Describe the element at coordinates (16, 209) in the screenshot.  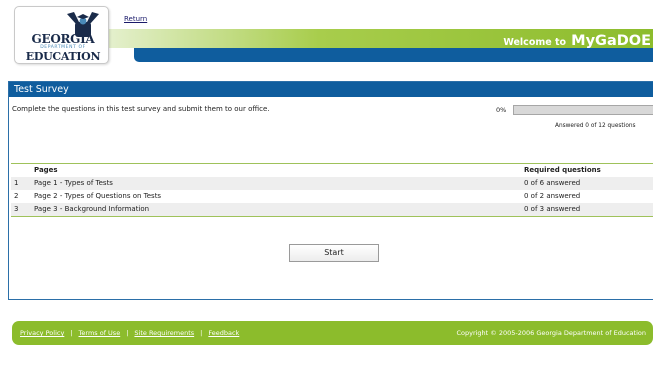
I see `row-number: 3` at that location.